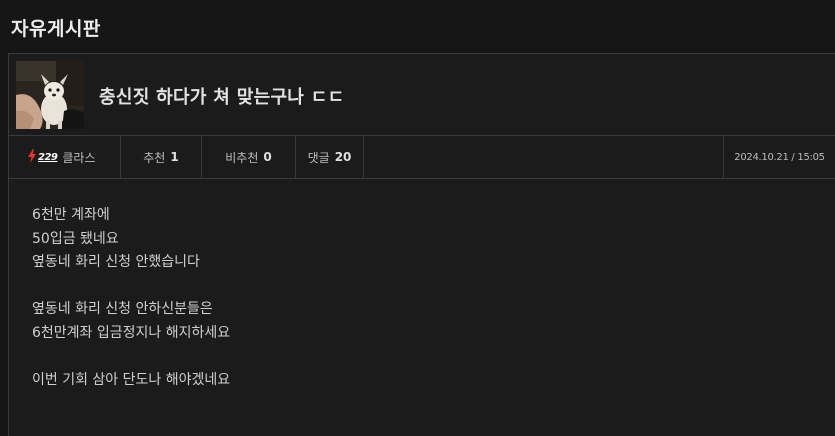  Describe the element at coordinates (131, 321) in the screenshot. I see `body-paragraph: 옆동네 화리 신청 안하신분들은 6천만계좌 입금정지나 해지하세요` at that location.